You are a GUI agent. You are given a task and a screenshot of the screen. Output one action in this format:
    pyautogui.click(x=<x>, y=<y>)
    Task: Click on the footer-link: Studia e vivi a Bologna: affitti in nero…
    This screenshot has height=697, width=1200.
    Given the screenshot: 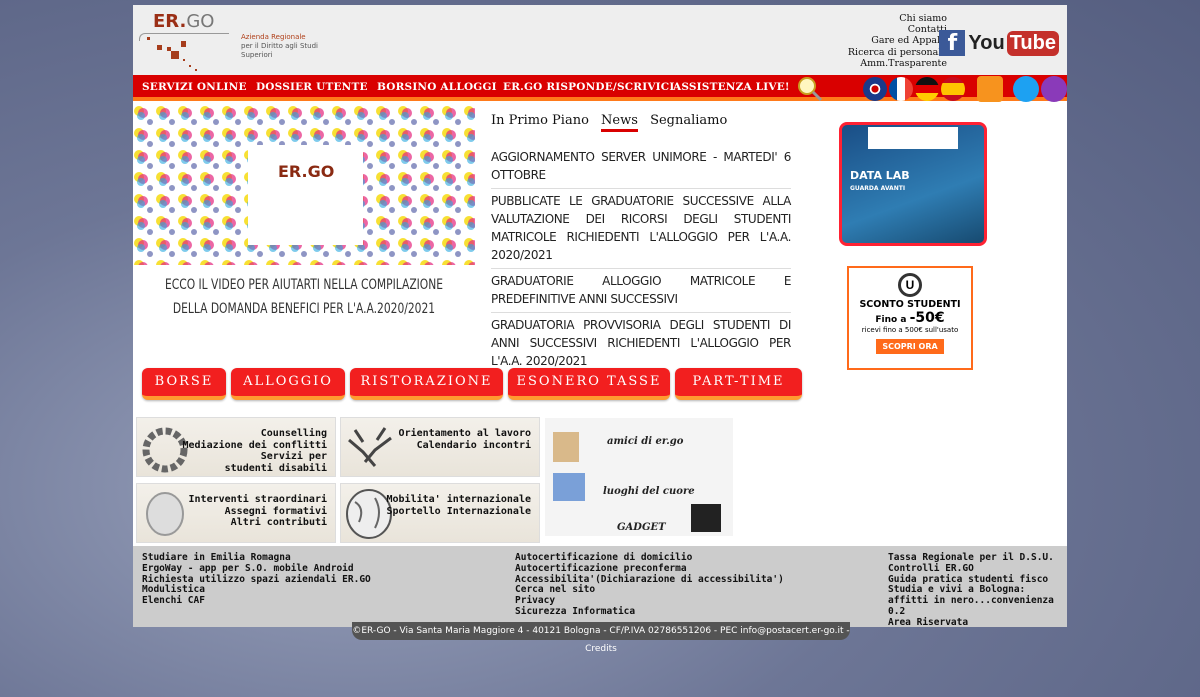 What is the action you would take?
    pyautogui.click(x=975, y=600)
    